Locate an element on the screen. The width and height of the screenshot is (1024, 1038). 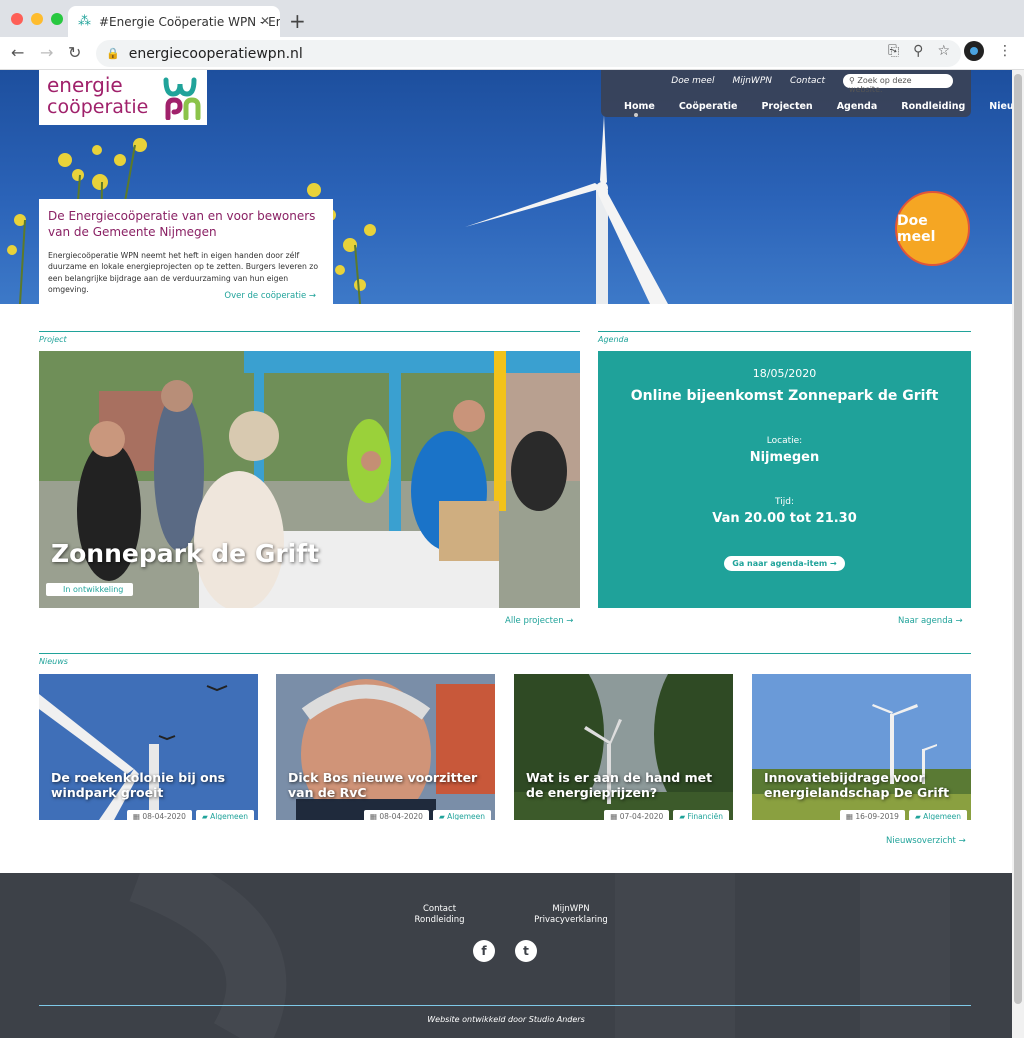
news-section-label: Nieuws is located at coordinates (505, 659).